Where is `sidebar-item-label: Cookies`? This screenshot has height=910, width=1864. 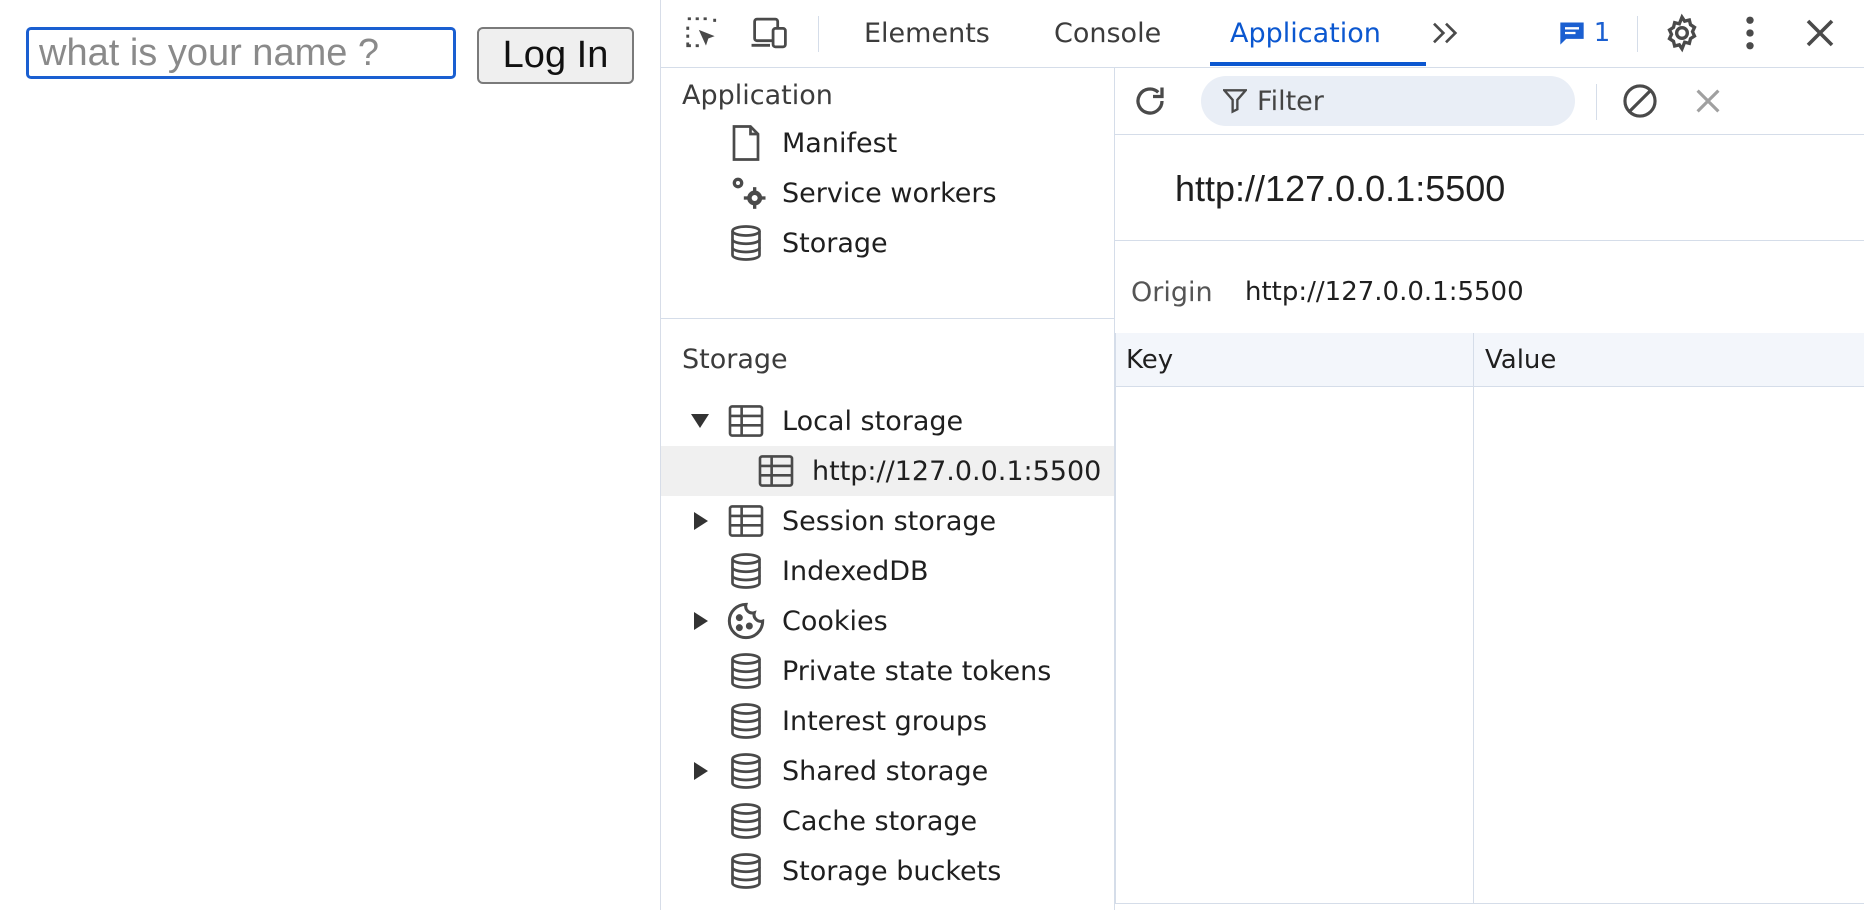
sidebar-item-label: Cookies is located at coordinates (835, 621).